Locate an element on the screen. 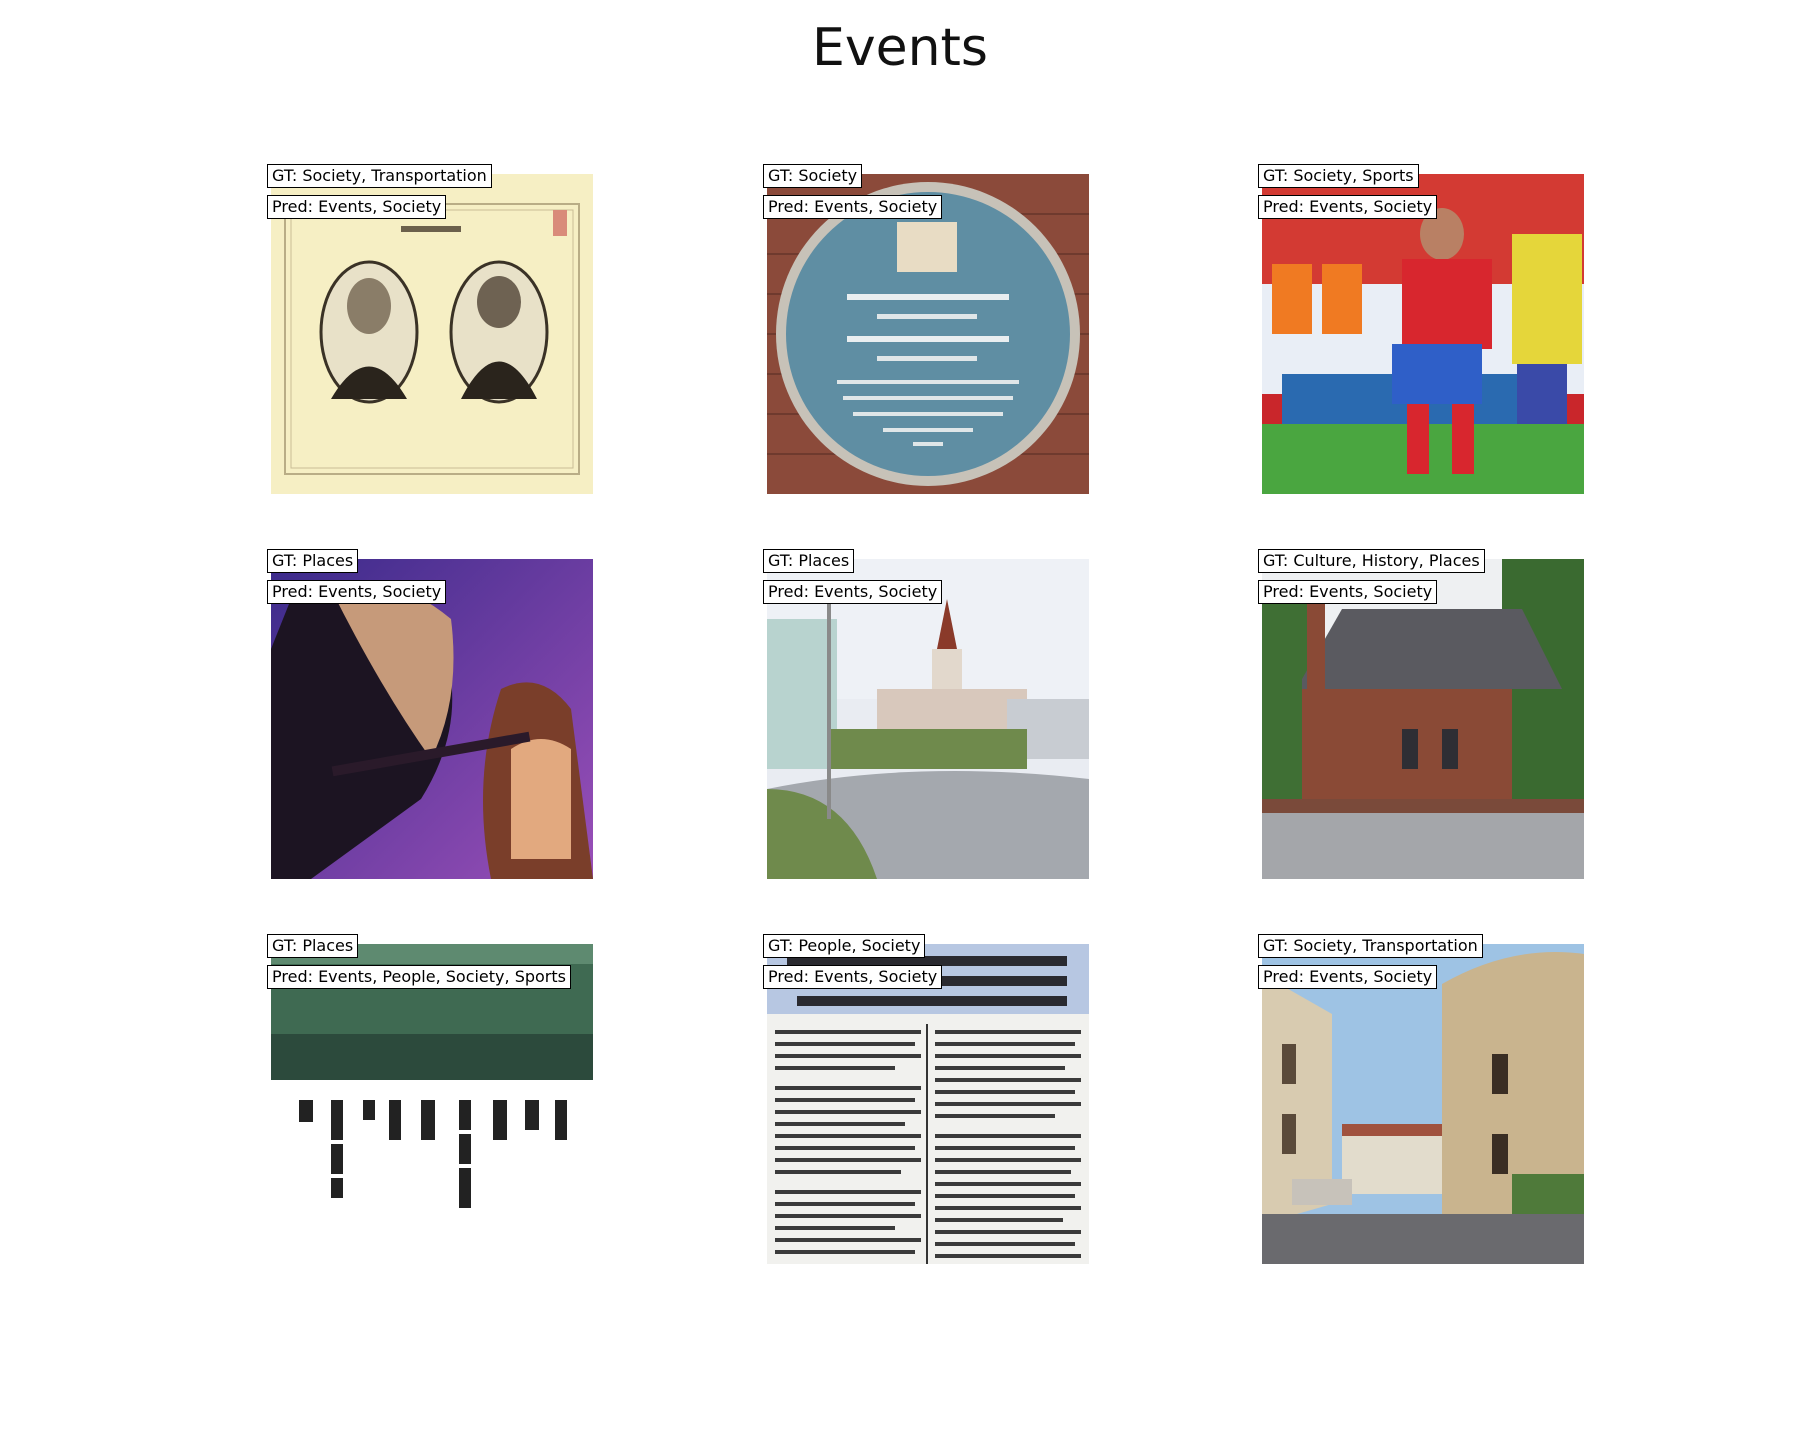  concert-image is located at coordinates (432, 719).